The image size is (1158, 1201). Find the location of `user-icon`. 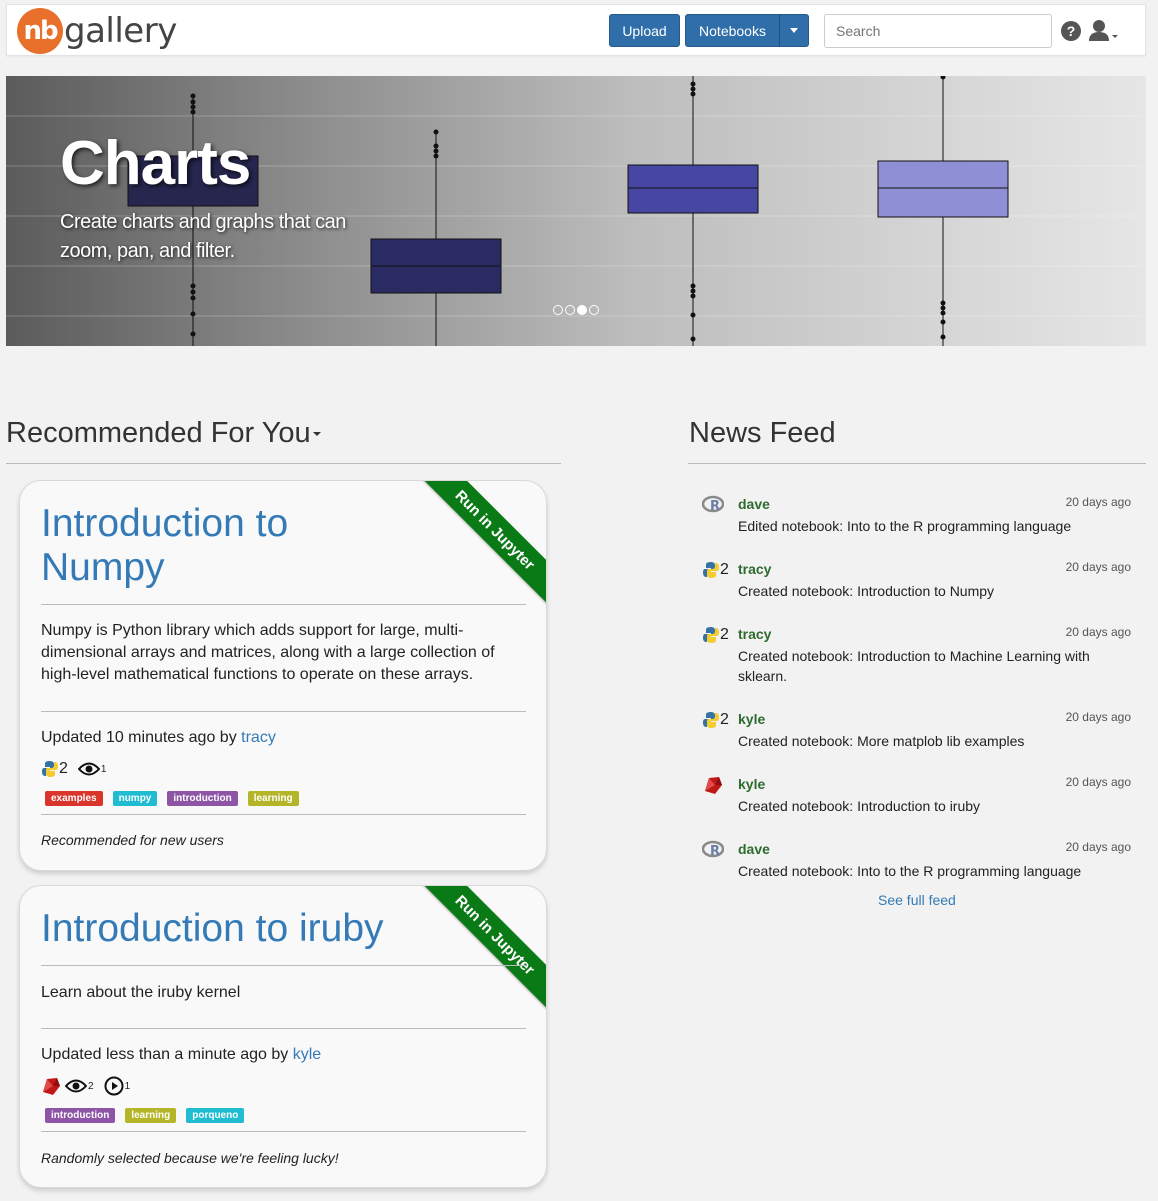

user-icon is located at coordinates (1103, 30).